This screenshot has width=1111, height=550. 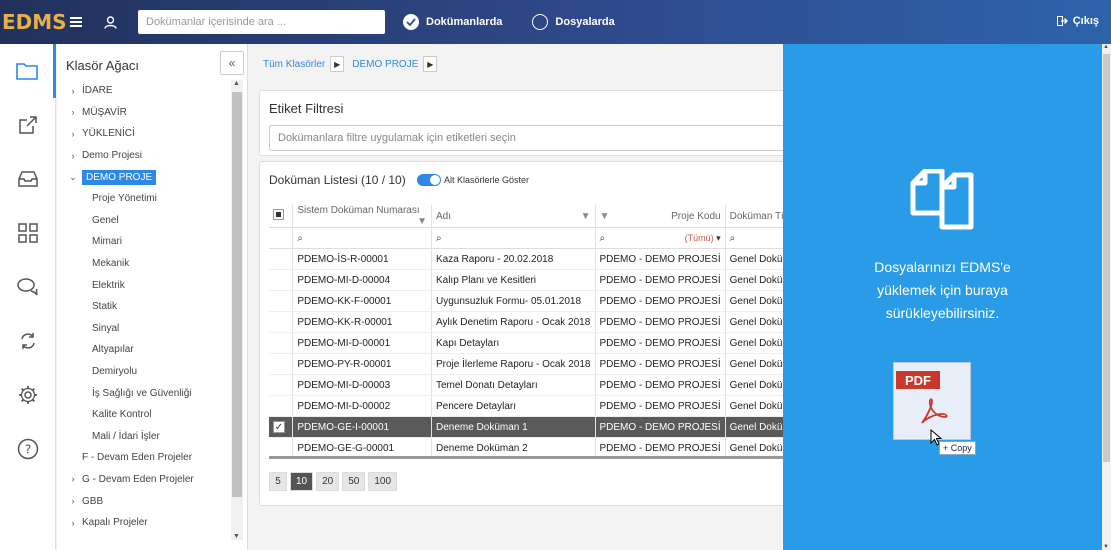 What do you see at coordinates (144, 458) in the screenshot?
I see `tree-item: F - Devam Eden Projeler` at bounding box center [144, 458].